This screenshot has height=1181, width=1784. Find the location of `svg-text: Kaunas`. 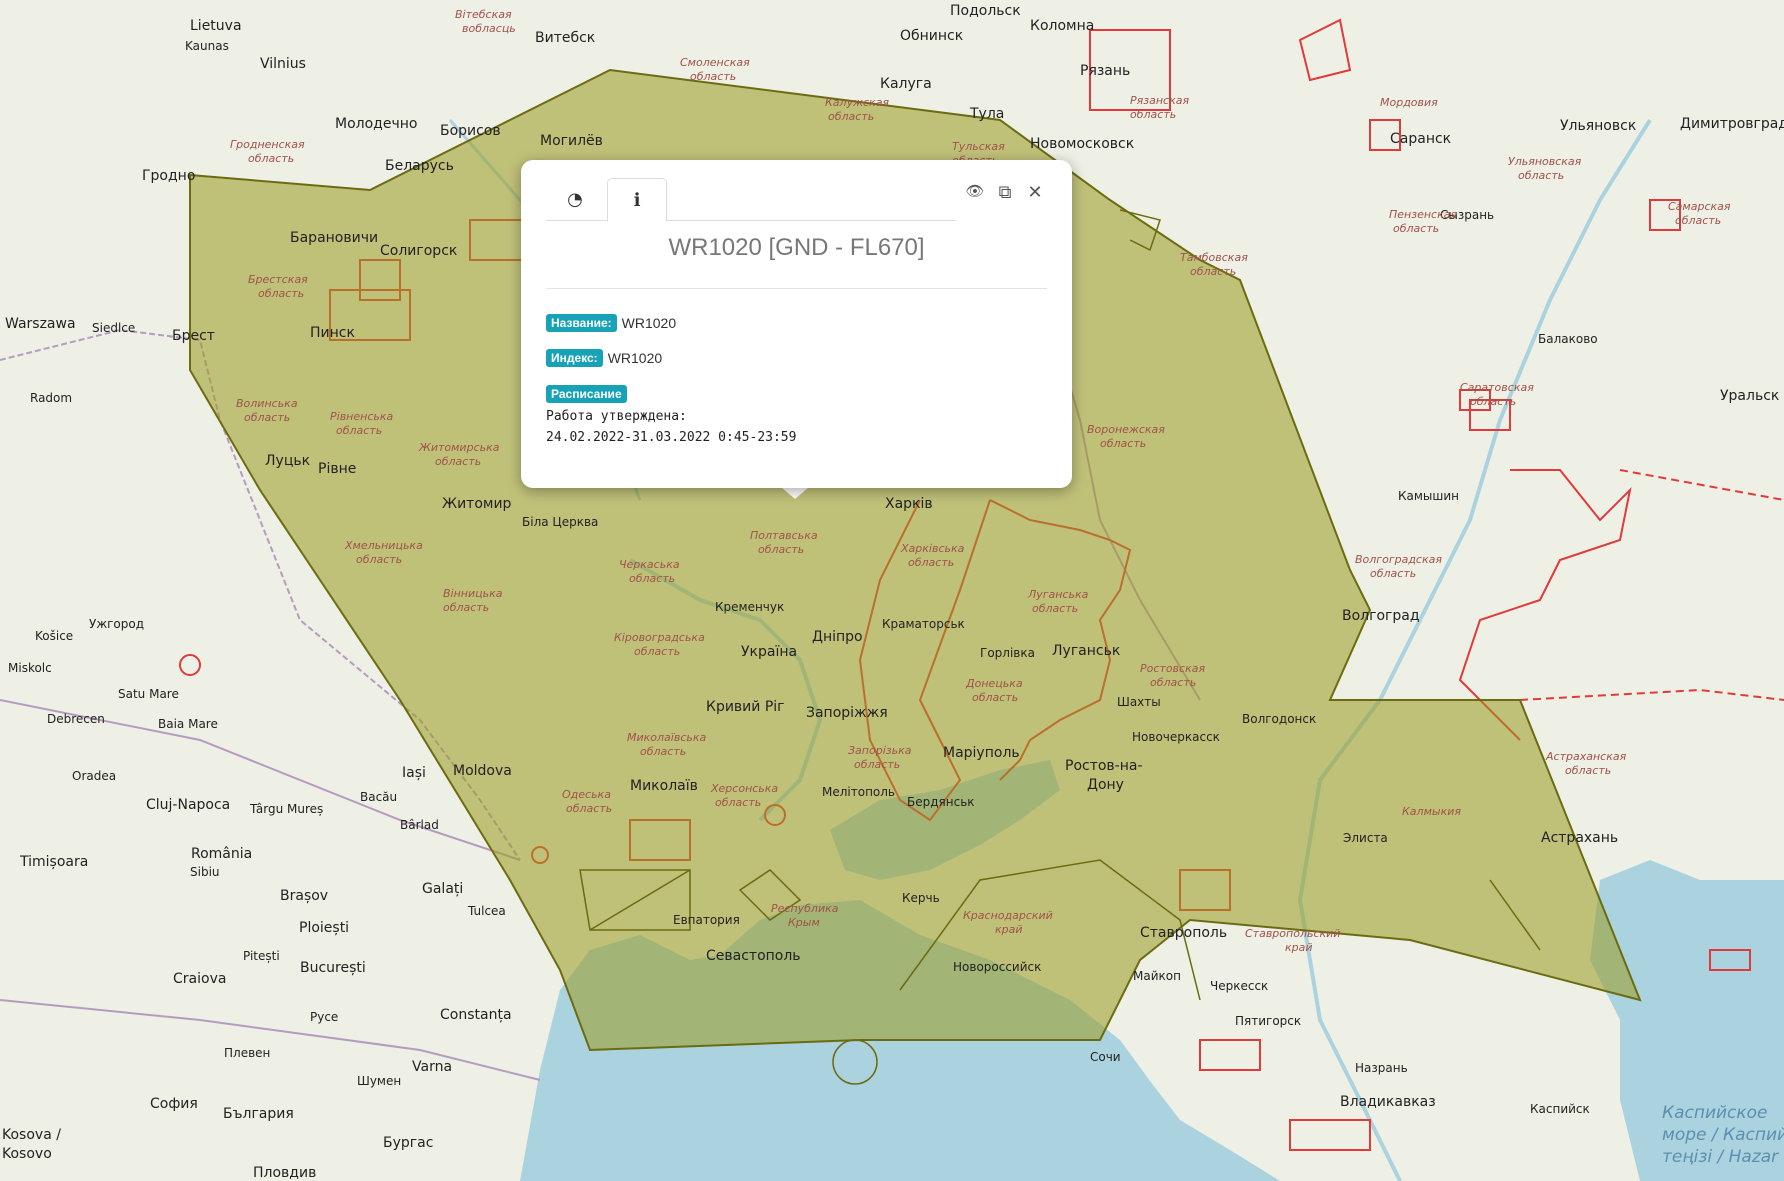

svg-text: Kaunas is located at coordinates (207, 46).